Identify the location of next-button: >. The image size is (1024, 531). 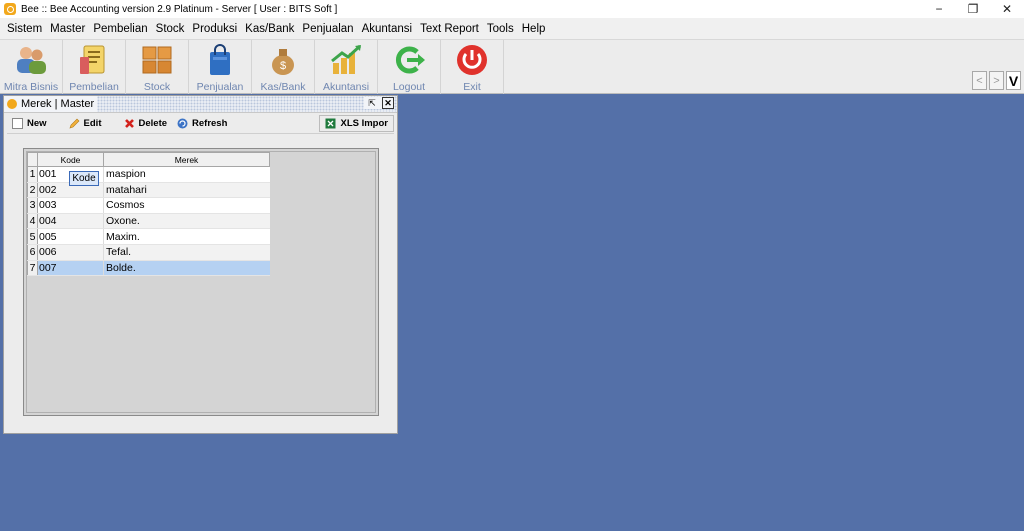
(996, 80).